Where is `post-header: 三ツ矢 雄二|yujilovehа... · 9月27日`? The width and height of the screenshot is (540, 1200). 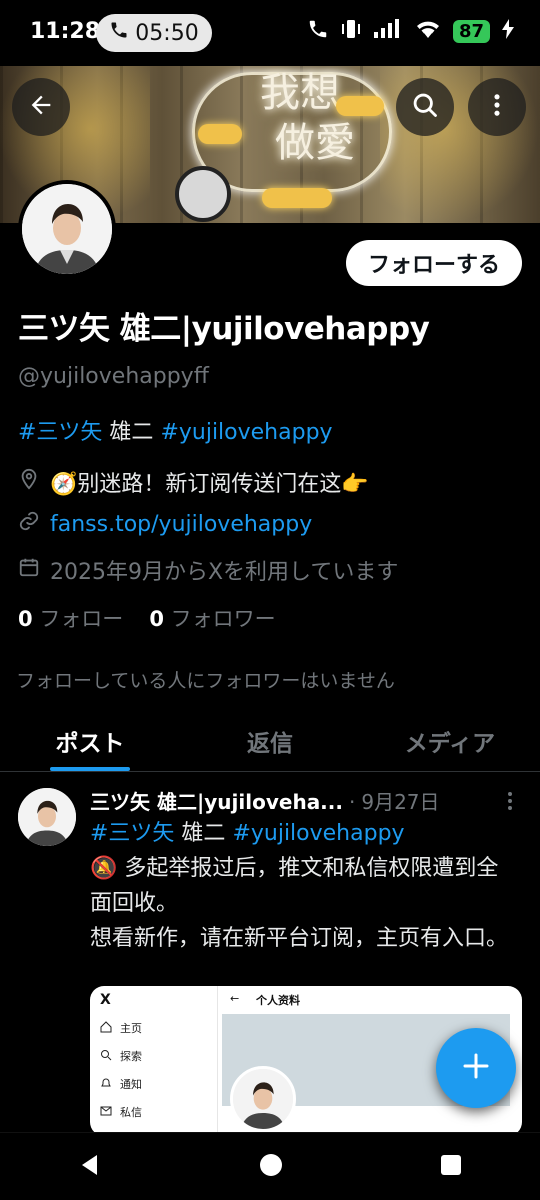
post-header: 三ツ矢 雄二|yujilovehа... · 9月27日 is located at coordinates (265, 800).